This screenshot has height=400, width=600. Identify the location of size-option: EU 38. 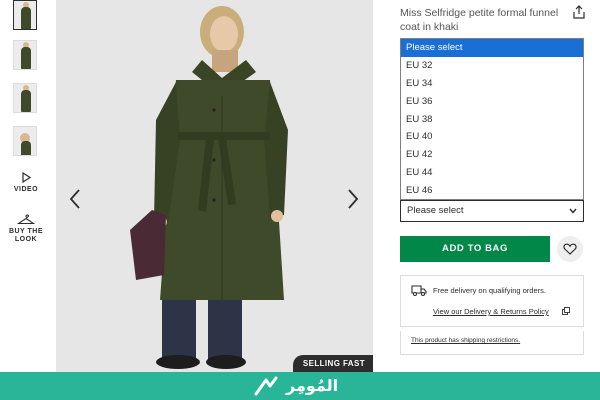
(492, 120).